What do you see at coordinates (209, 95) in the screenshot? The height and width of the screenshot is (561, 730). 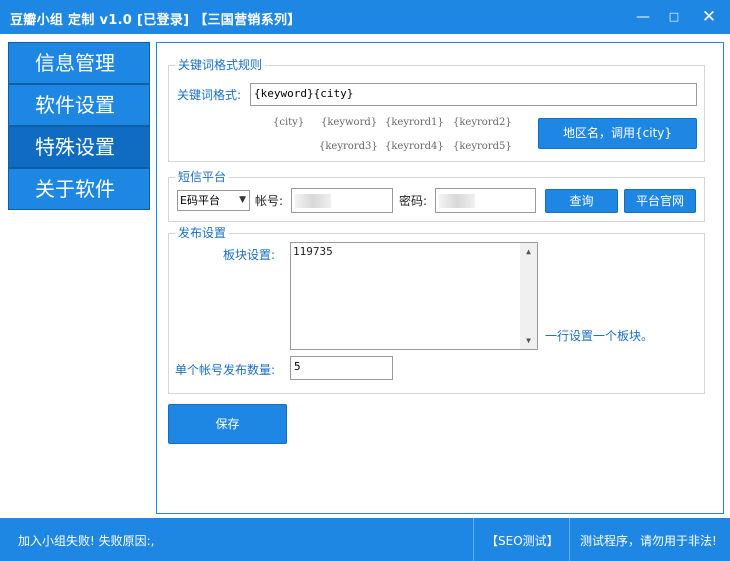 I see `keyword-format-label: 关键词格式:` at bounding box center [209, 95].